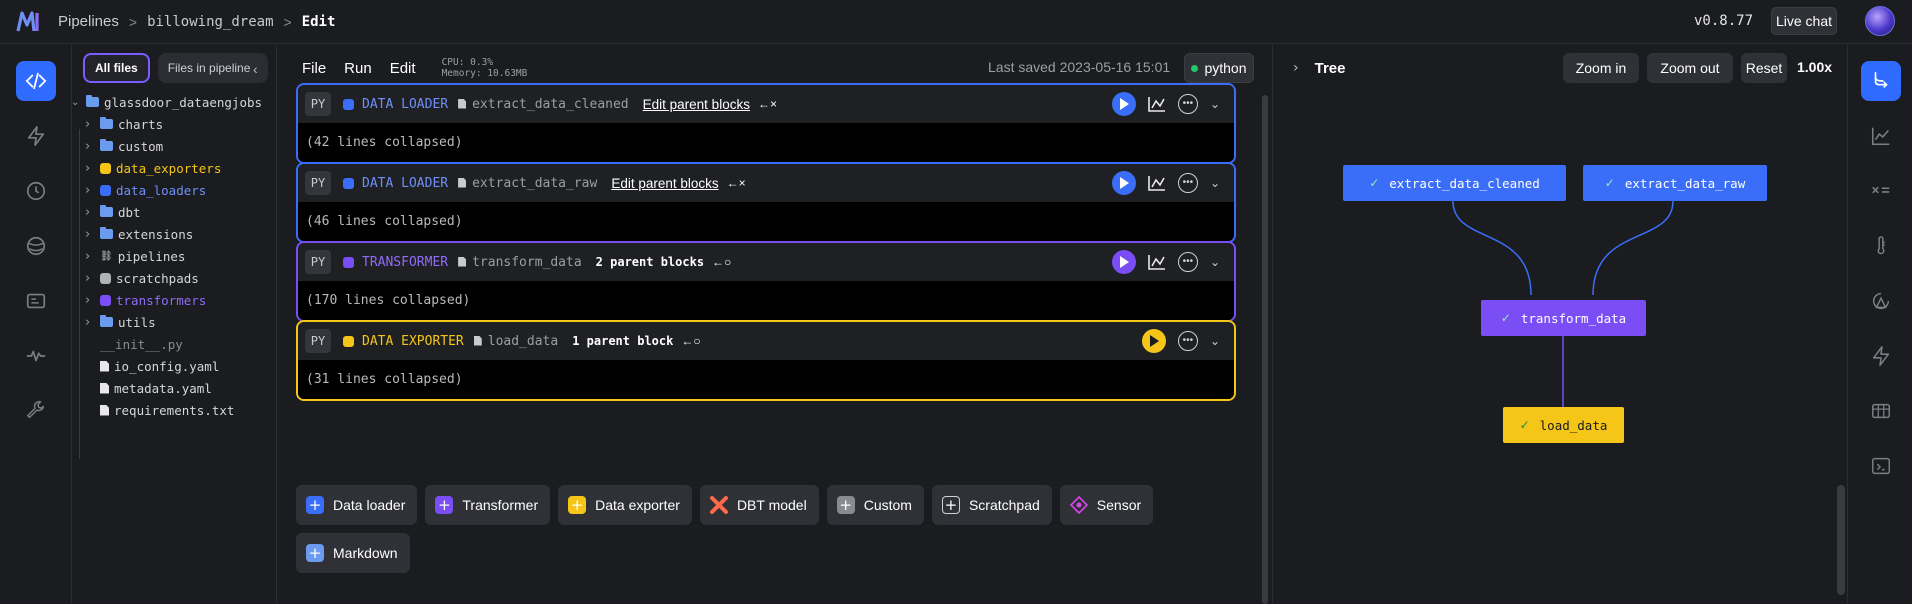 Image resolution: width=1912 pixels, height=604 pixels. Describe the element at coordinates (766, 300) in the screenshot. I see `block-collapsed-body: (170 lines collapsed)` at that location.